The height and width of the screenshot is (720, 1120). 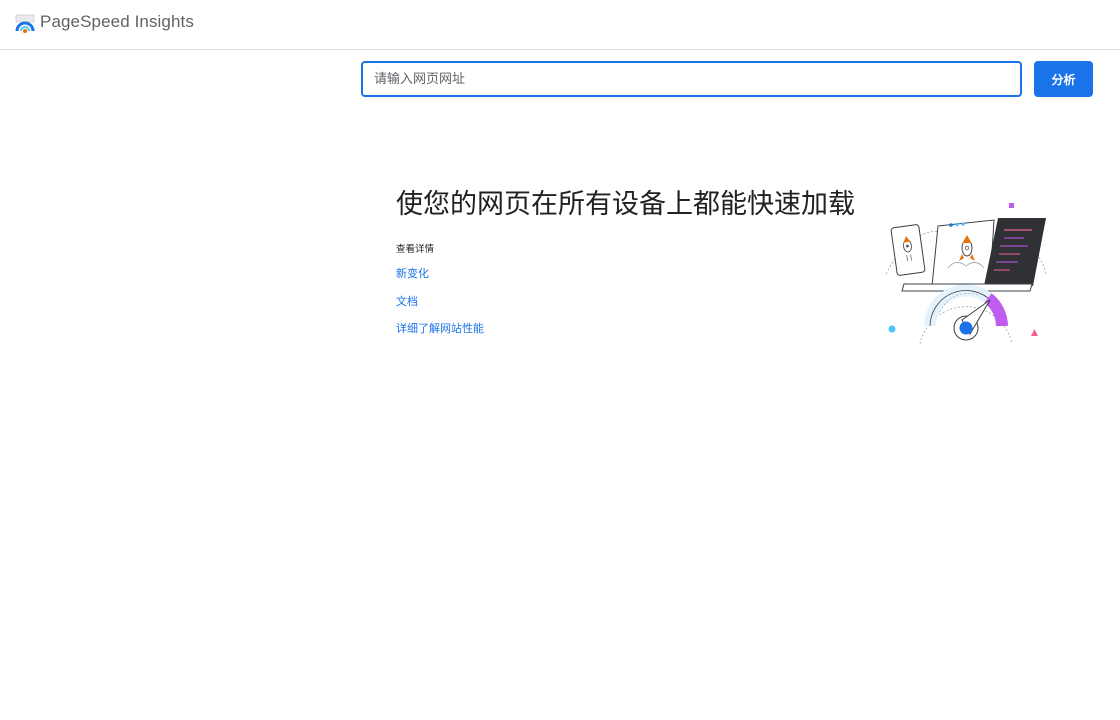 What do you see at coordinates (440, 276) in the screenshot?
I see `list-item: 新变化` at bounding box center [440, 276].